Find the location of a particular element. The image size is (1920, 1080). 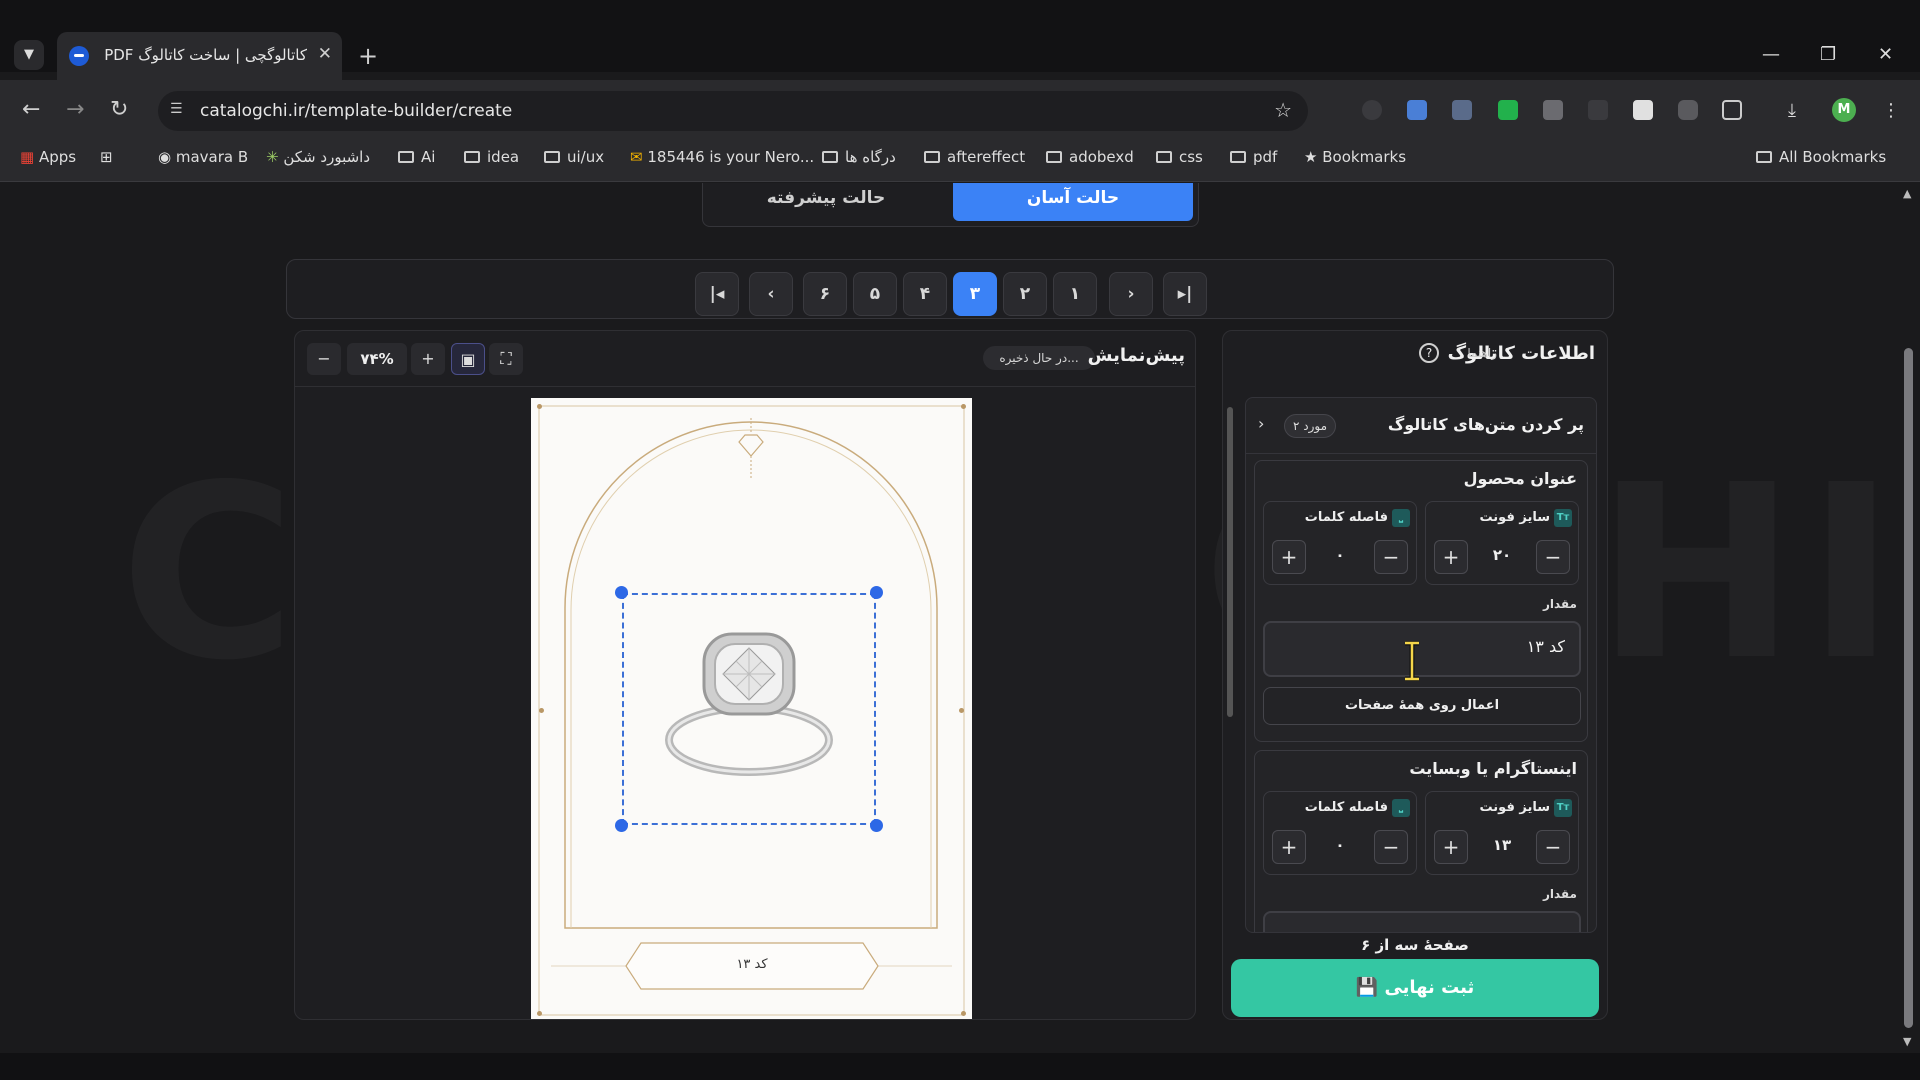

scrollbar-thumb is located at coordinates (1908, 688).